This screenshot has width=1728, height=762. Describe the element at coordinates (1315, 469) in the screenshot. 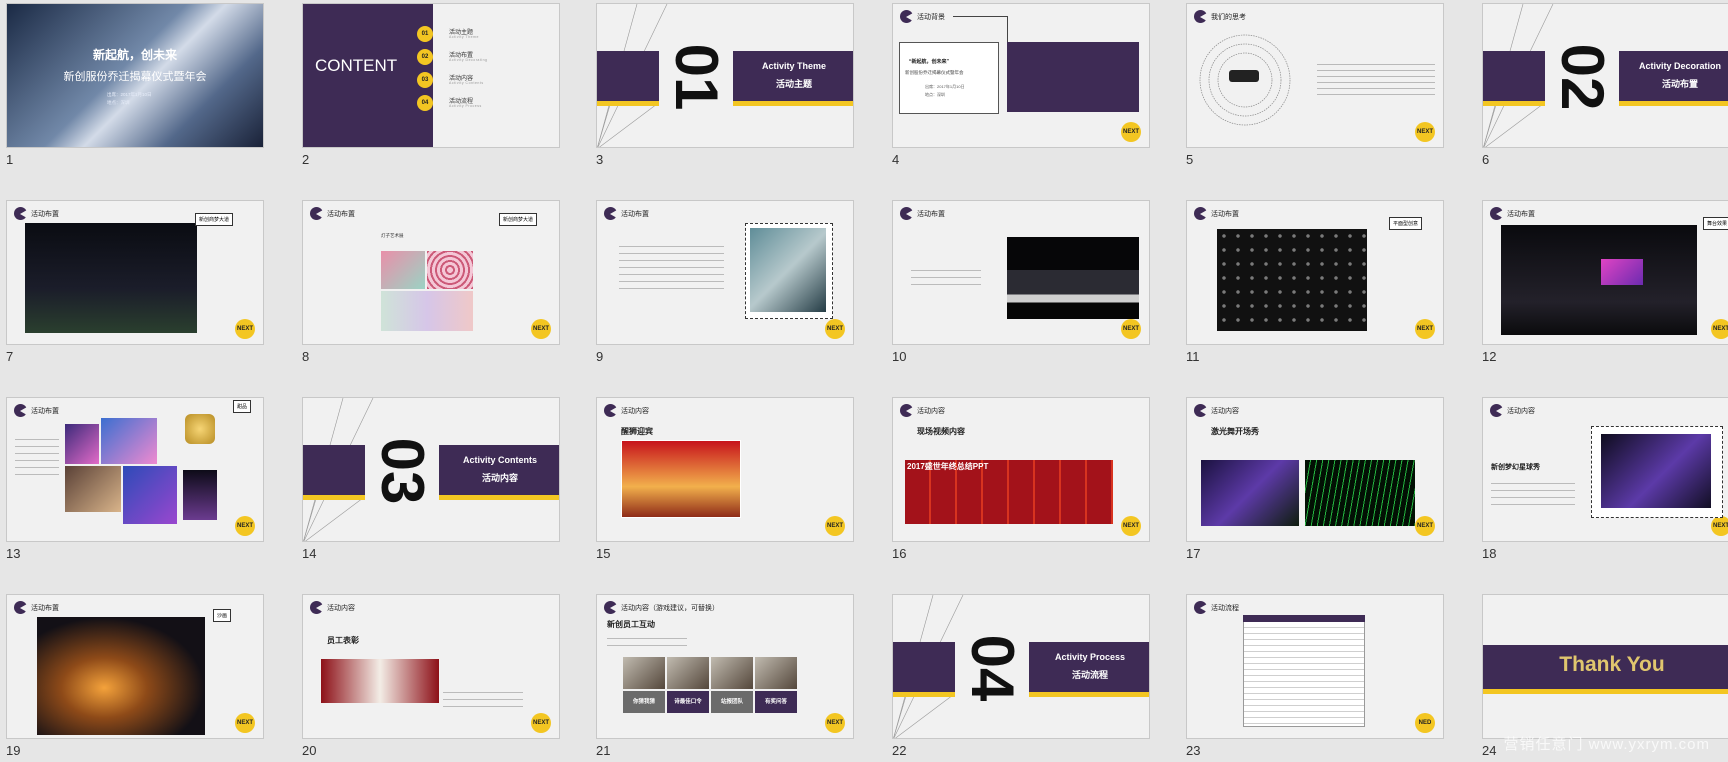

I see `slide-thumbnail-17: 活动内容 NEXT 激光舞开场秀` at that location.